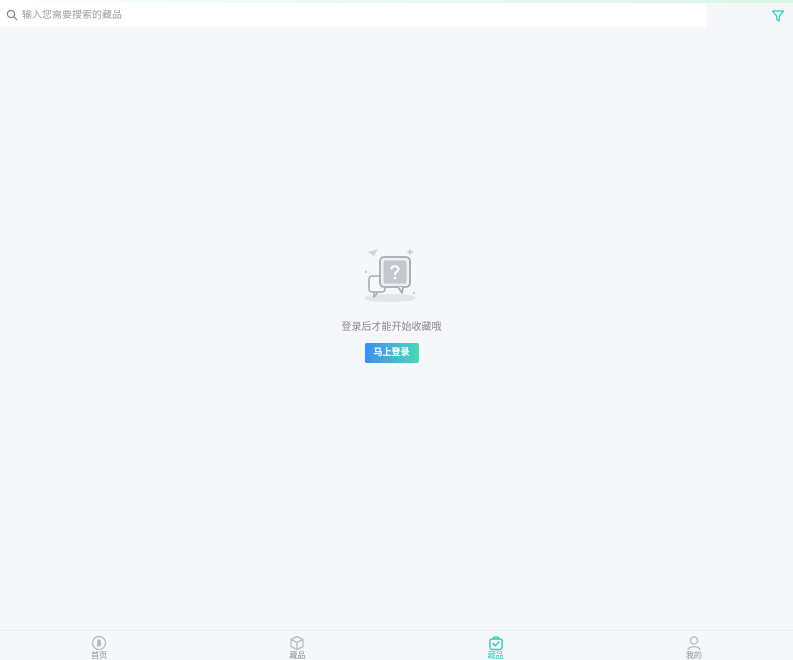 The width and height of the screenshot is (793, 660). I want to click on tab-mine: 我的, so click(694, 645).